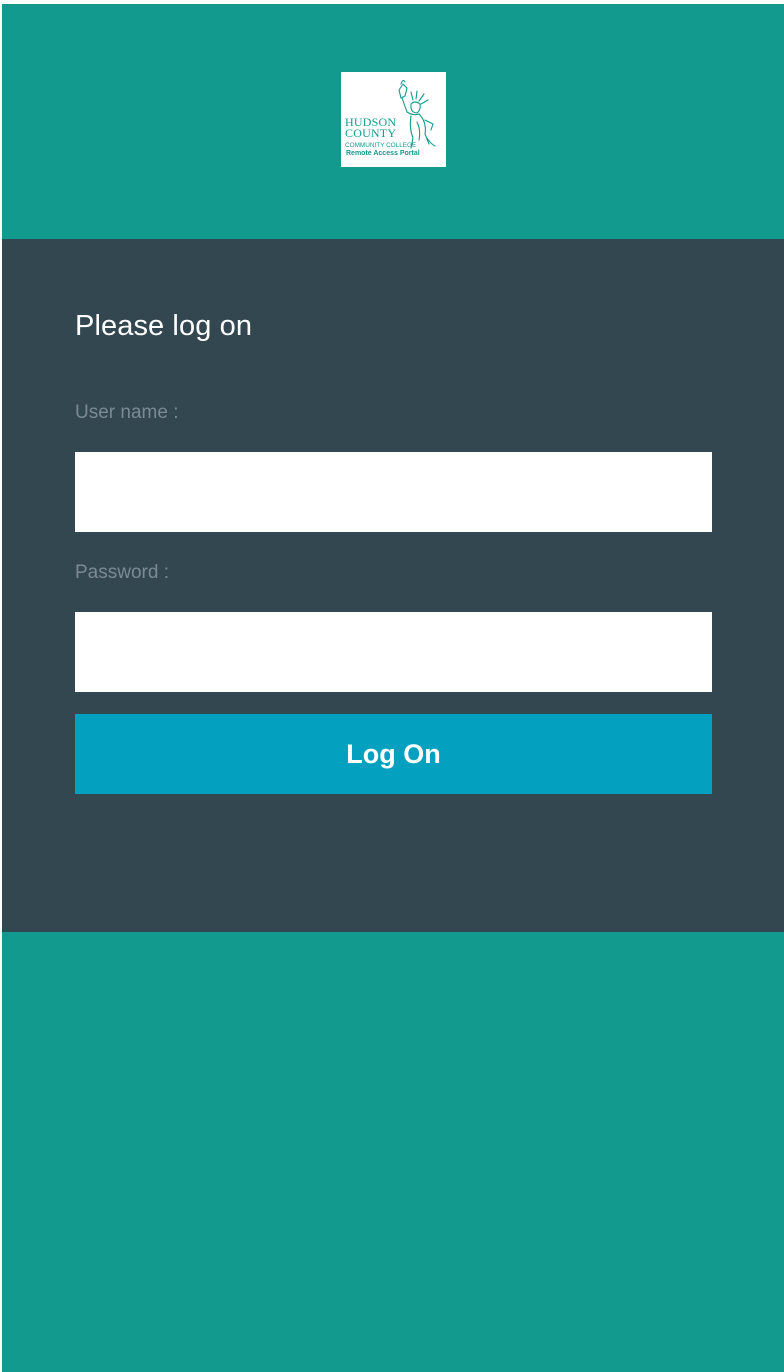 Image resolution: width=784 pixels, height=1372 pixels. What do you see at coordinates (122, 572) in the screenshot?
I see `password-label: Password :` at bounding box center [122, 572].